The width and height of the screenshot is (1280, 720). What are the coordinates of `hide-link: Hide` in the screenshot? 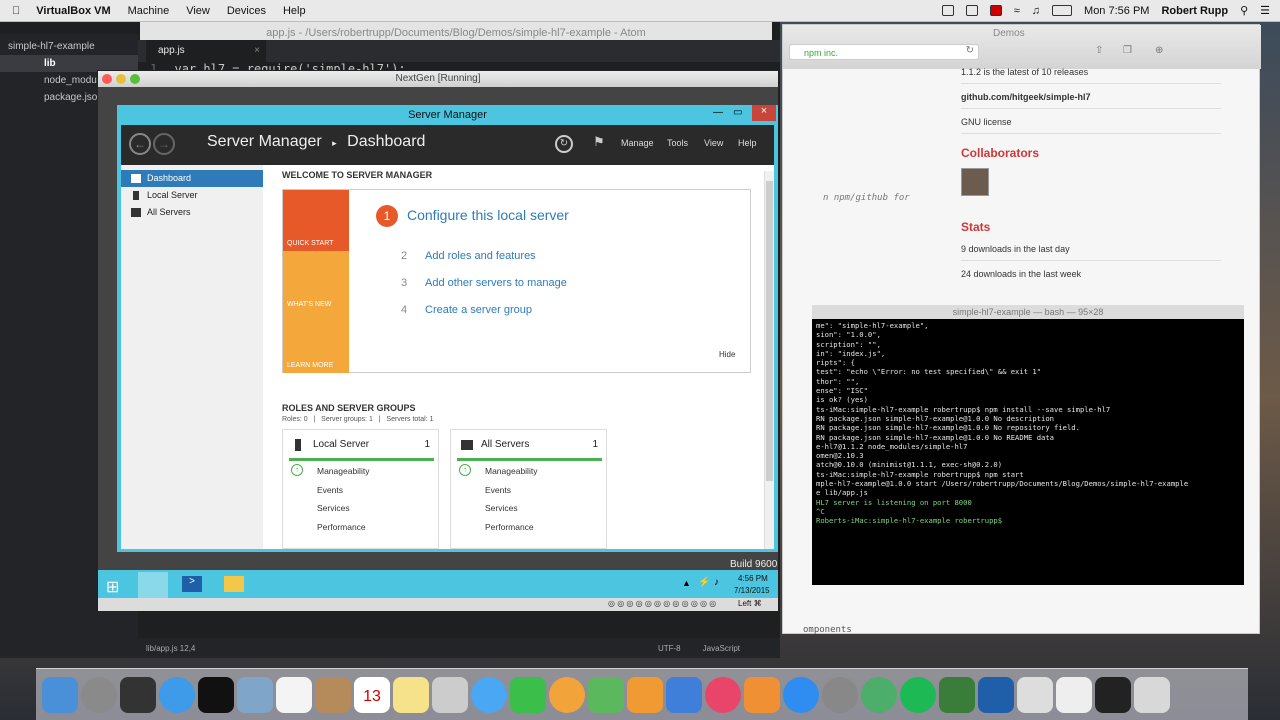 It's located at (727, 354).